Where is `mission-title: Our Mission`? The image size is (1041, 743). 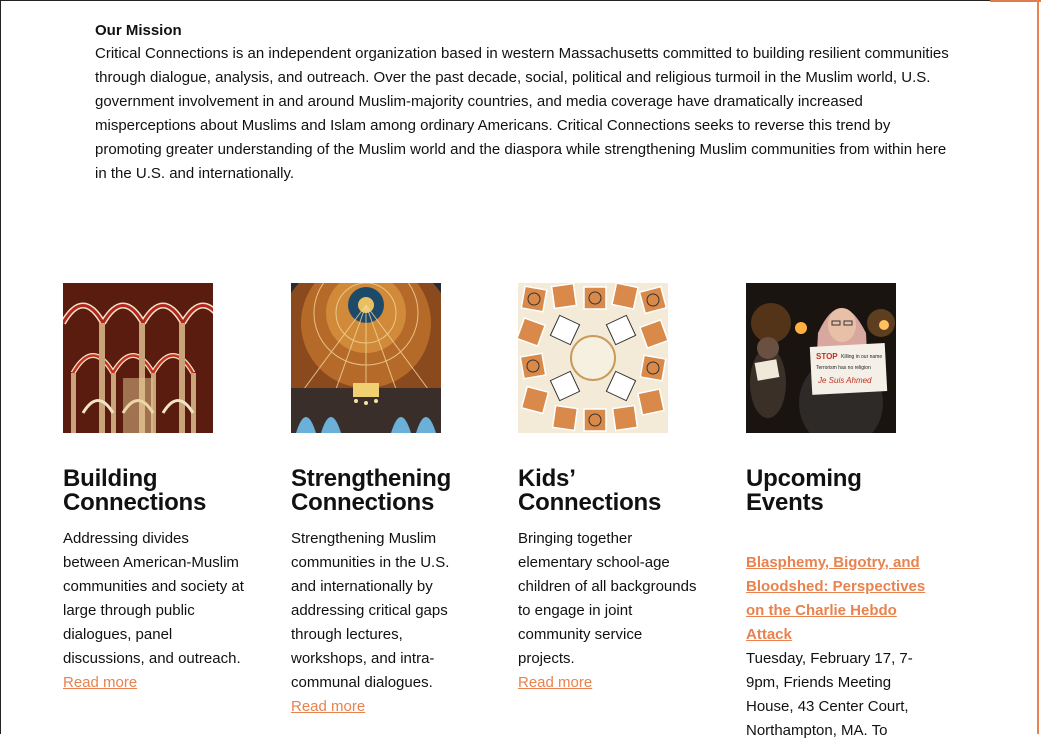
mission-title: Our Mission is located at coordinates (138, 30).